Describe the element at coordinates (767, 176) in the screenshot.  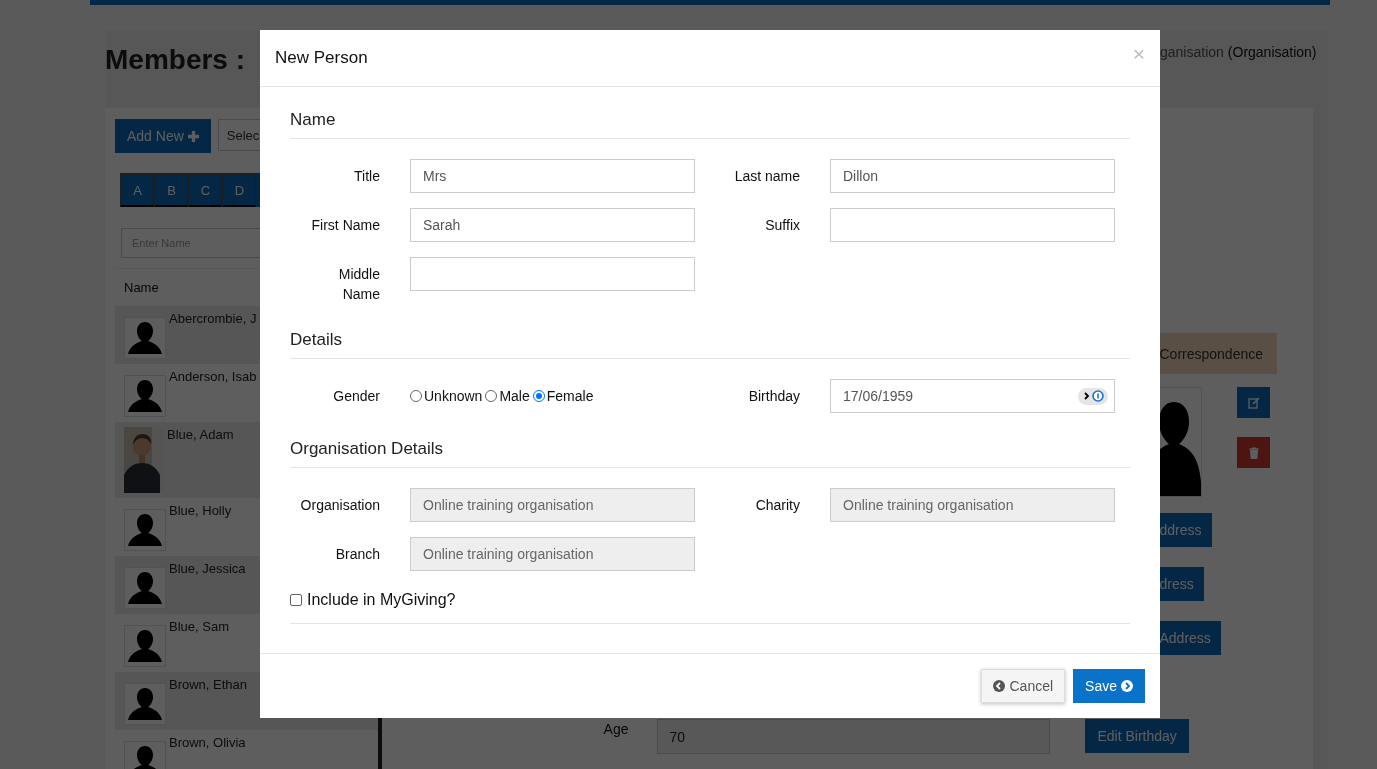
I see `field-label: Last name` at that location.